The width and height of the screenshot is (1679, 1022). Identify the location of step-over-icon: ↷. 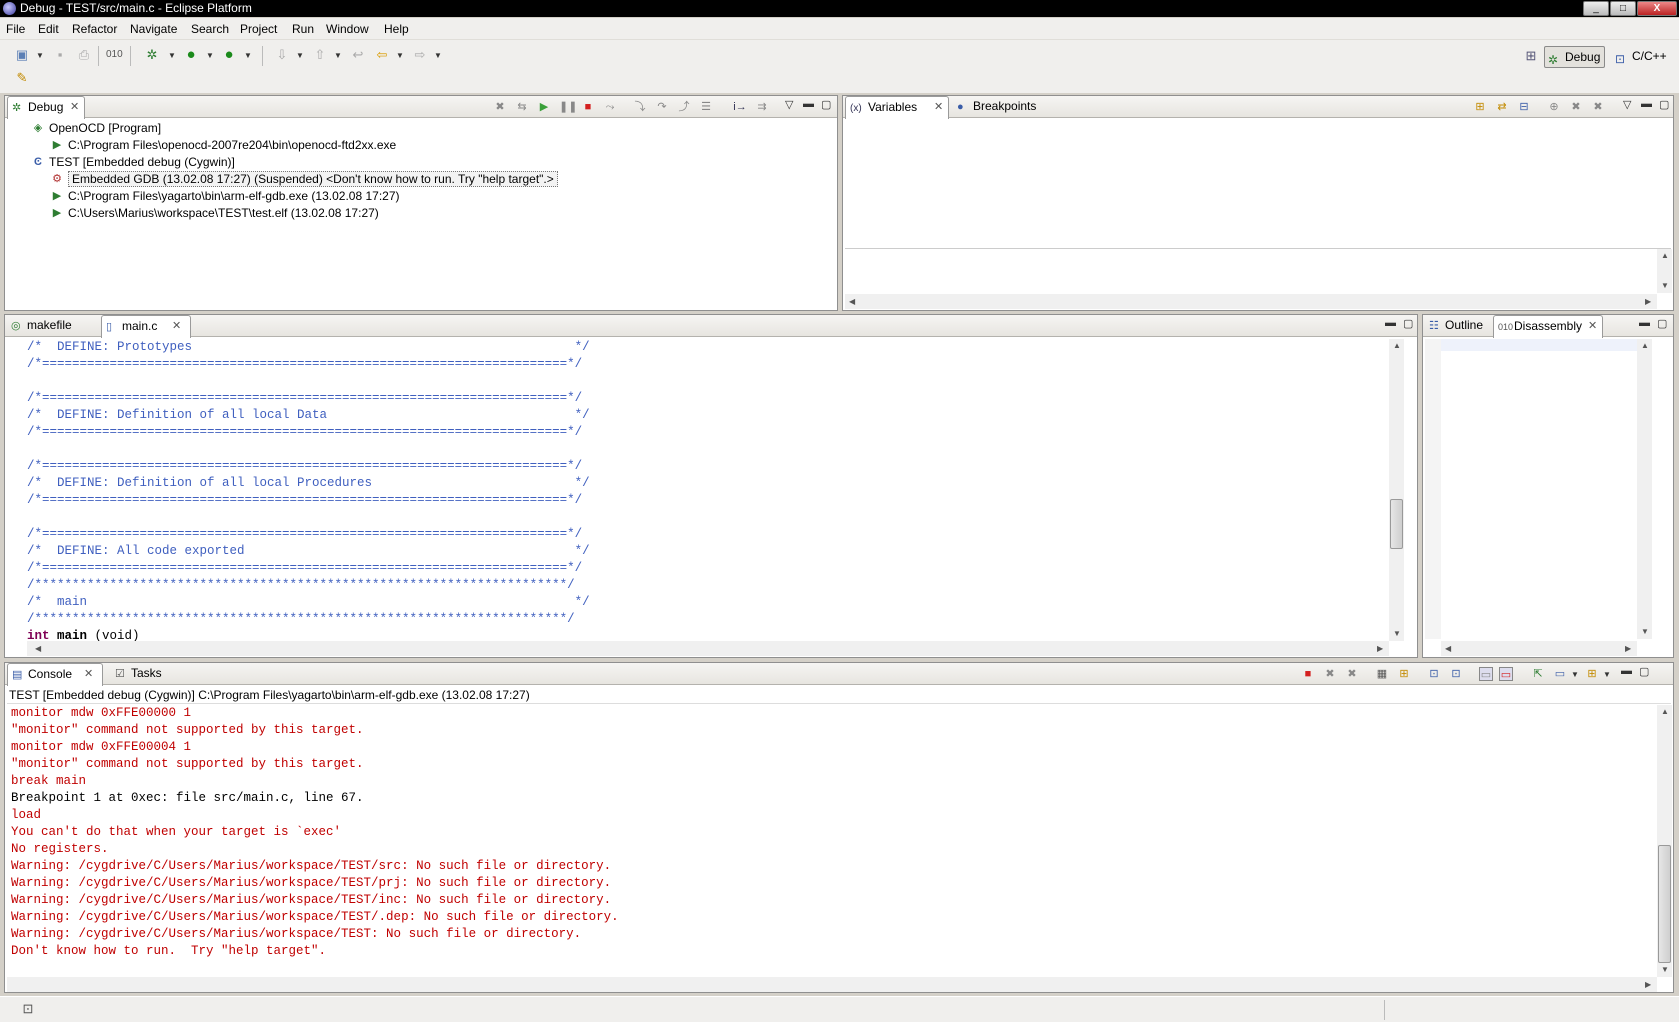
(662, 107).